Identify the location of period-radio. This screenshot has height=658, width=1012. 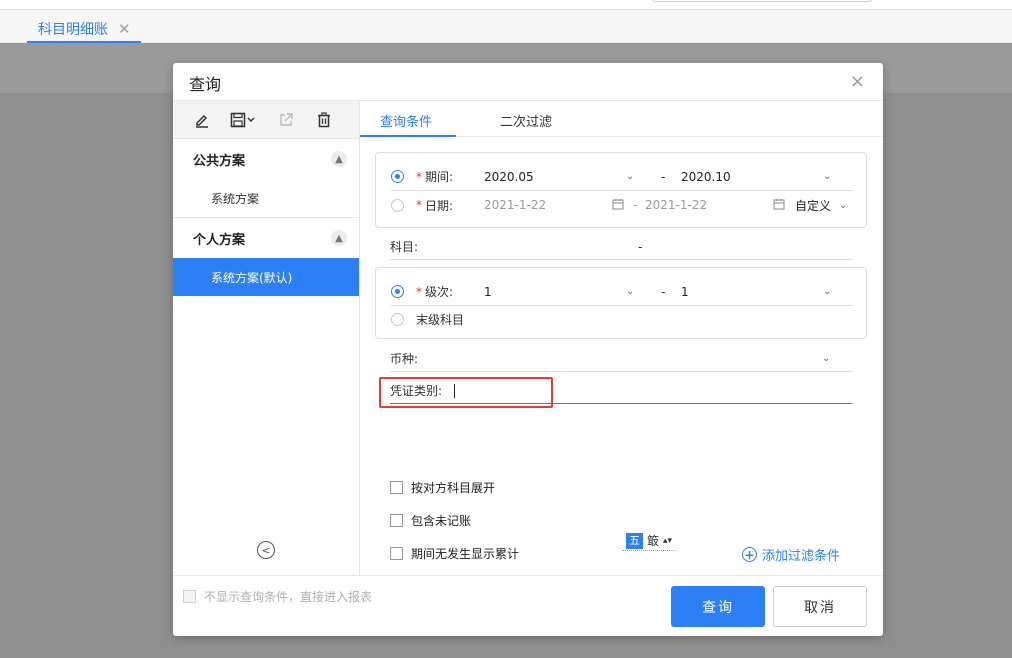
(397, 176).